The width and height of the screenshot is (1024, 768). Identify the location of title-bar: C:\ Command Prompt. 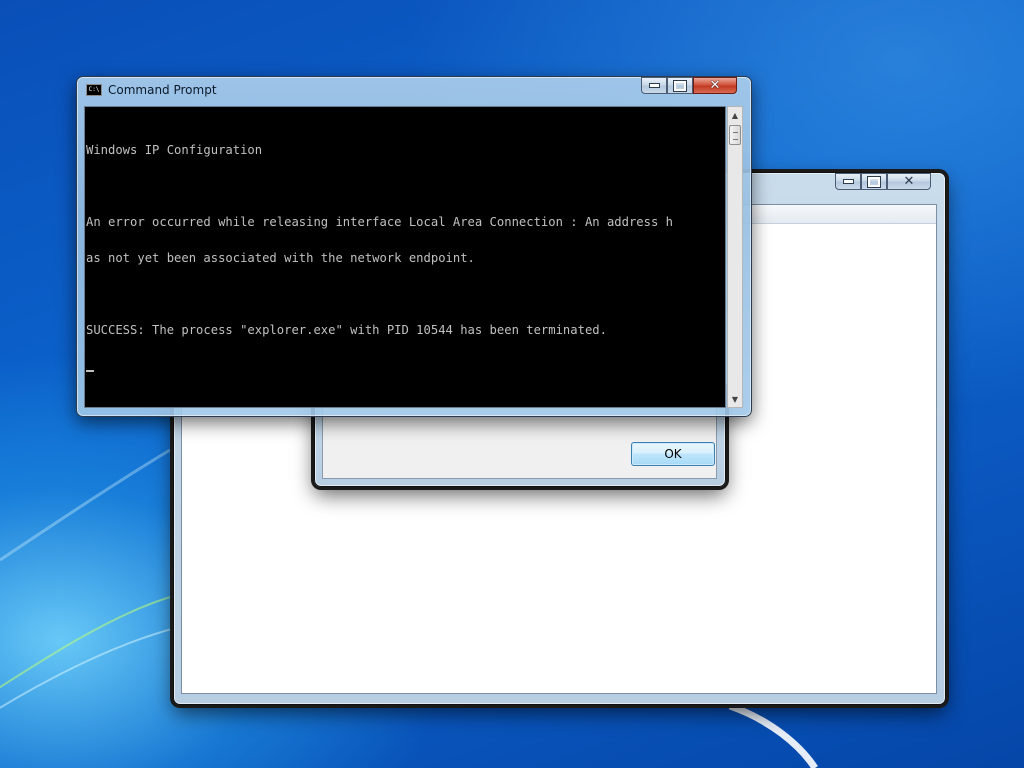
(151, 90).